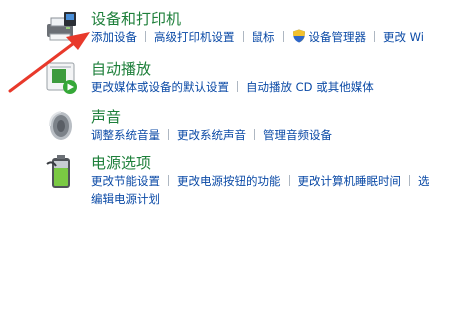  Describe the element at coordinates (49, 62) in the screenshot. I see `red-arrow-annotation` at that location.